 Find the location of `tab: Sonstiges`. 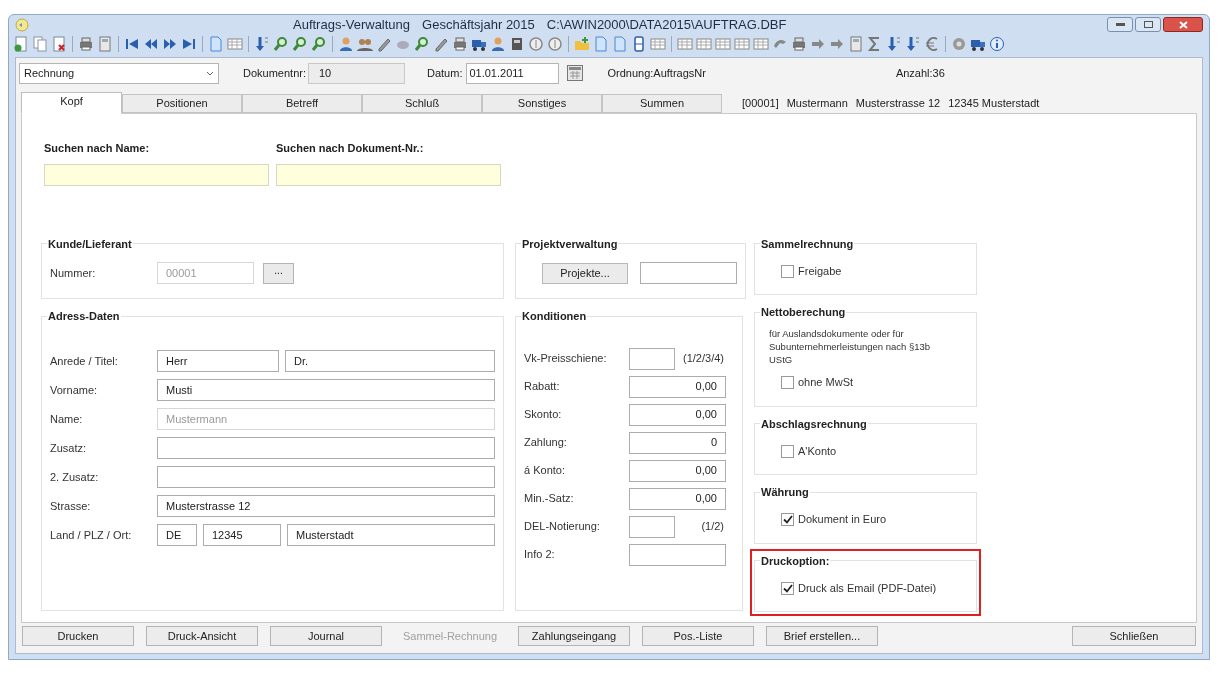

tab: Sonstiges is located at coordinates (542, 103).